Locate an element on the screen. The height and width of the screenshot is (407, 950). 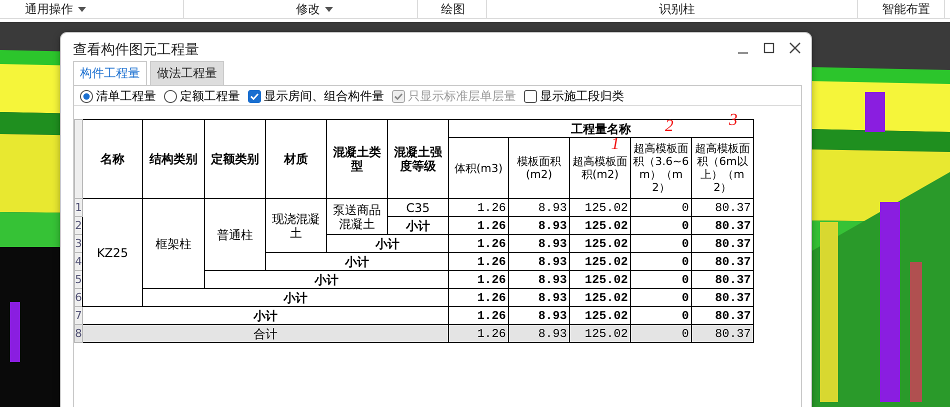
tab: 构件工程量 is located at coordinates (110, 73).